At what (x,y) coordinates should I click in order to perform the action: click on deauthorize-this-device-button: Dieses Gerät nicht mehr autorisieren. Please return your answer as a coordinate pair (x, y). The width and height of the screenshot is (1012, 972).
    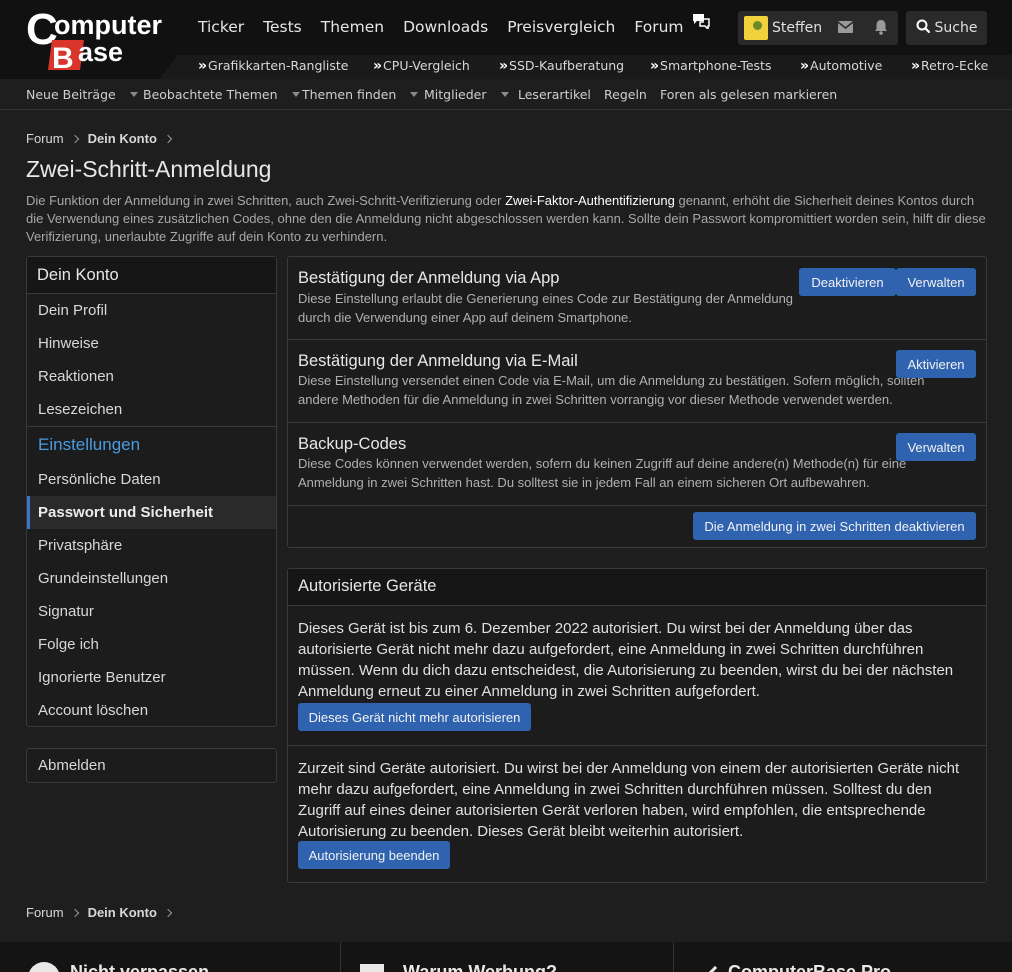
    Looking at the image, I should click on (414, 717).